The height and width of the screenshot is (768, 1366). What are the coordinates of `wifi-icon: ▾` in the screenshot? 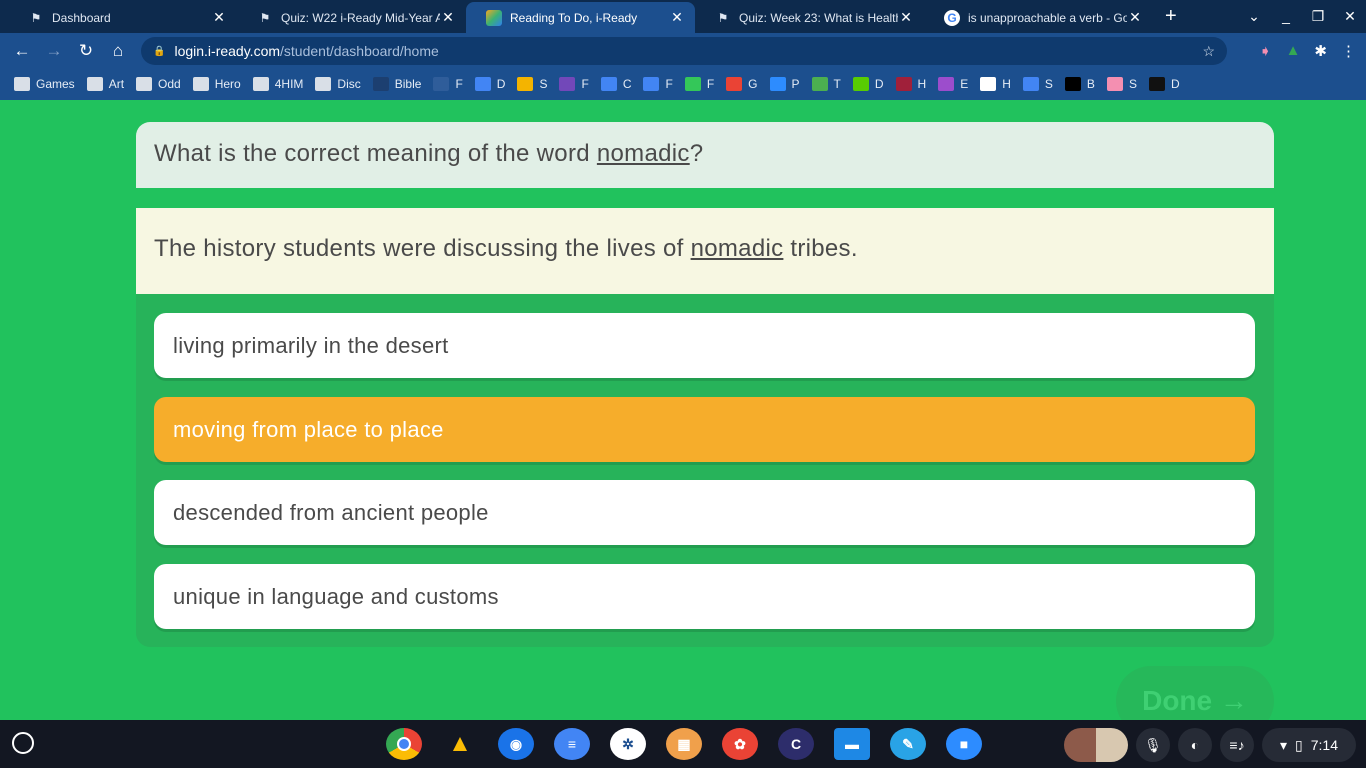 It's located at (1284, 744).